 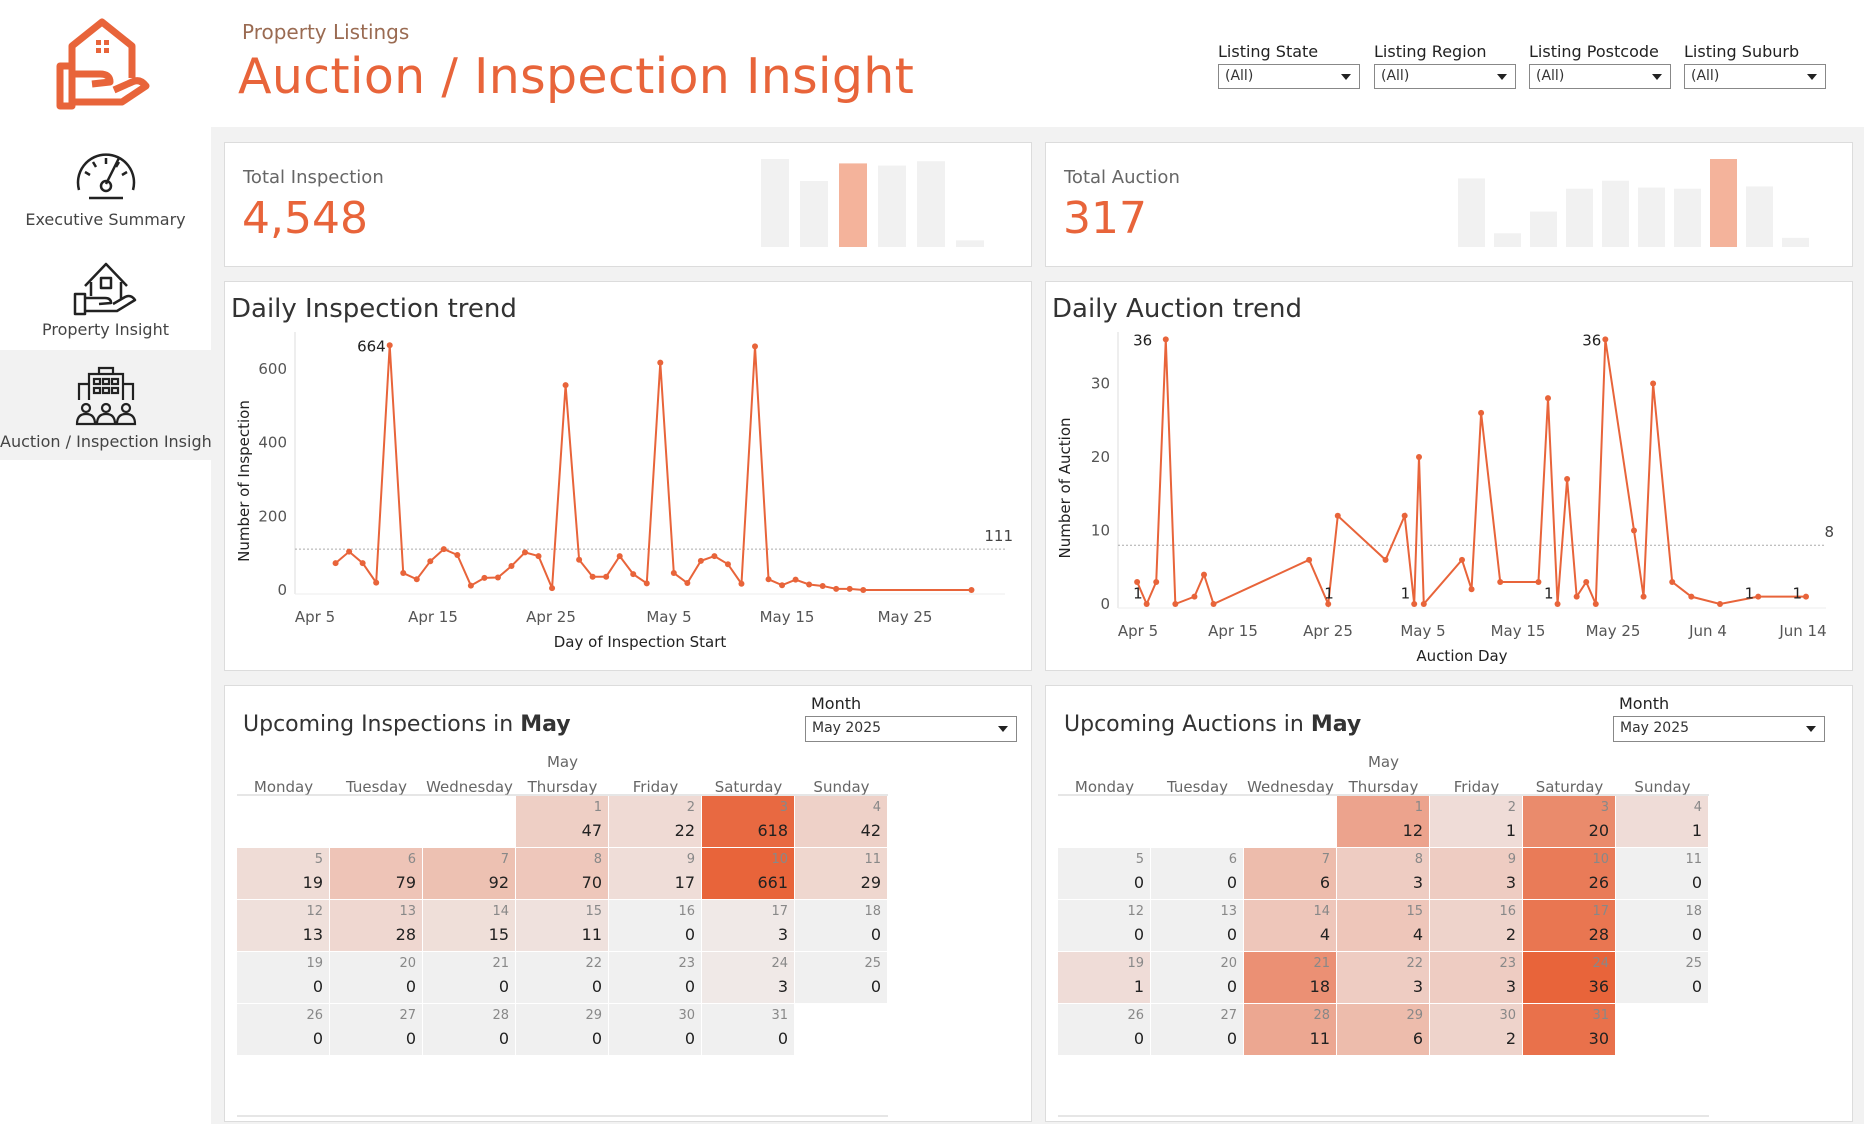 I want to click on calendar-day-number: 19, so click(x=1135, y=963).